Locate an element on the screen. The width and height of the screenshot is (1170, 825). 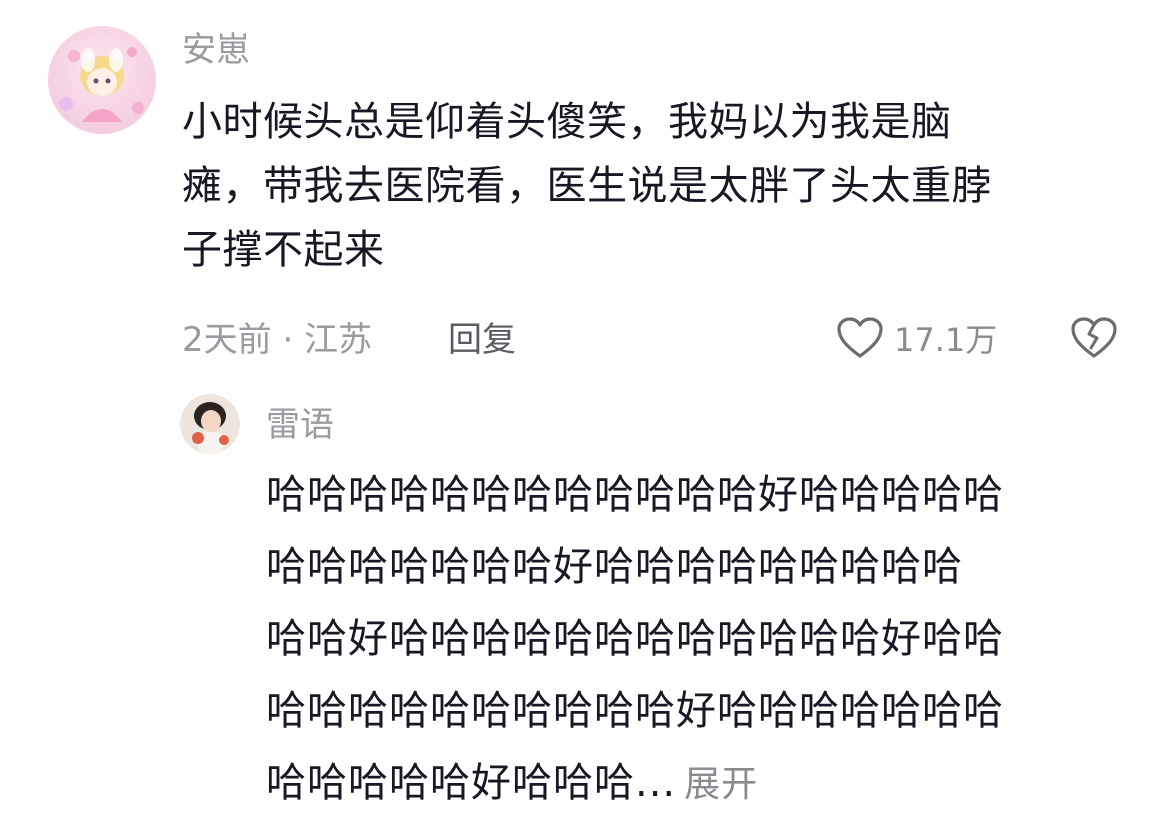
reply-line-last: 哈哈哈哈哈好哈哈哈... 展开 is located at coordinates (635, 784).